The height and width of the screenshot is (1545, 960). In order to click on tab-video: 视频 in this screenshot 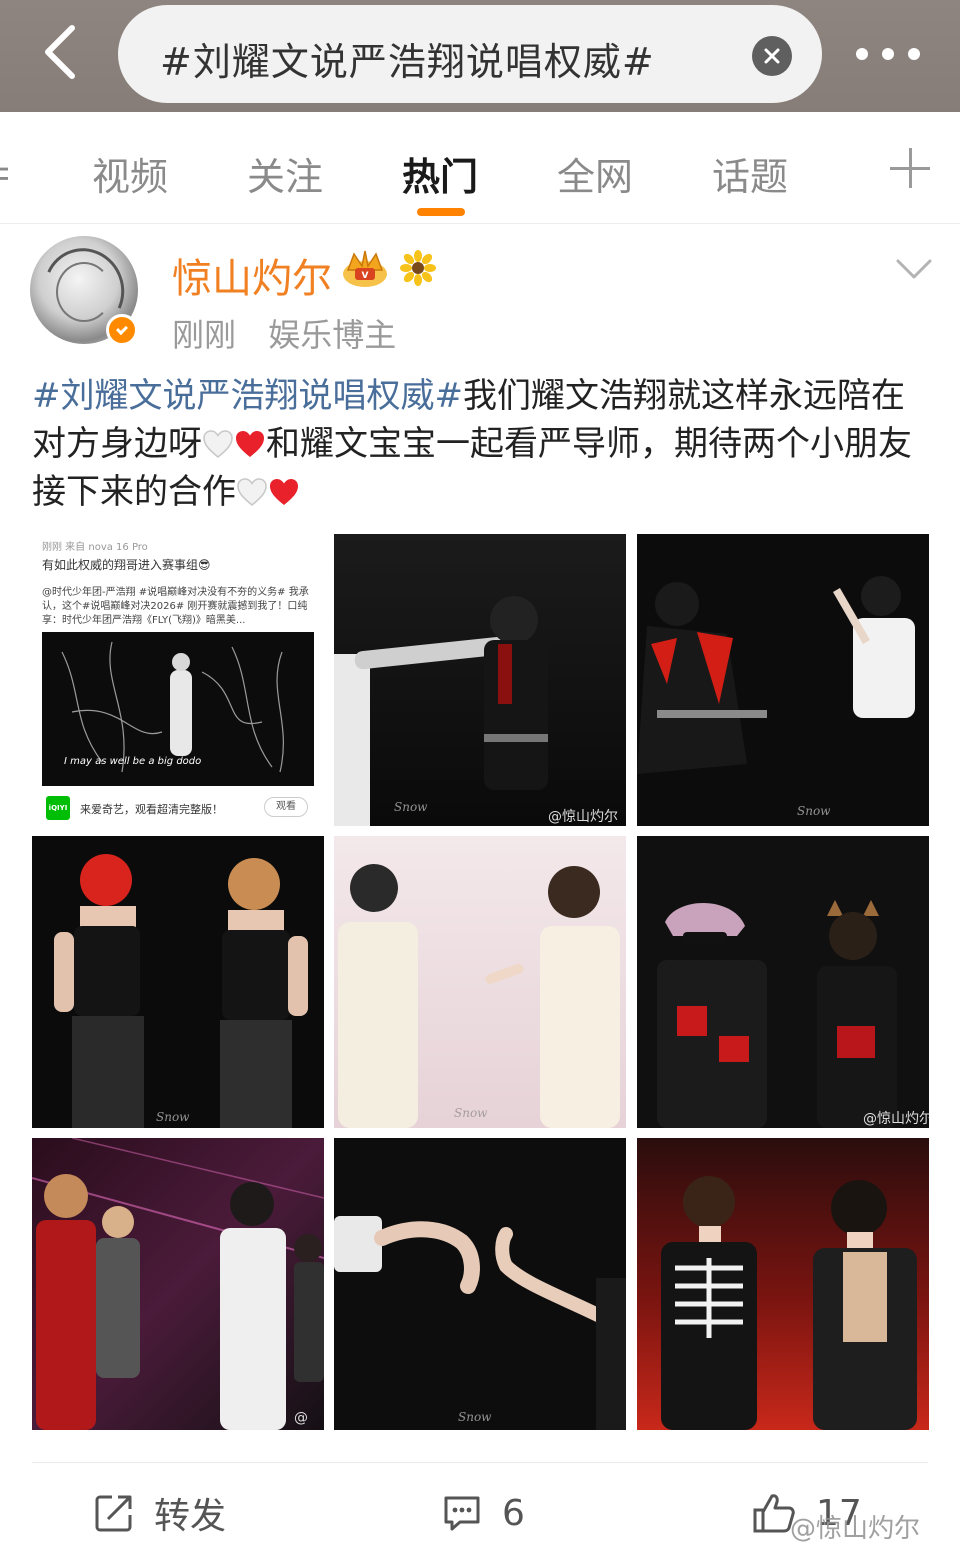, I will do `click(130, 173)`.